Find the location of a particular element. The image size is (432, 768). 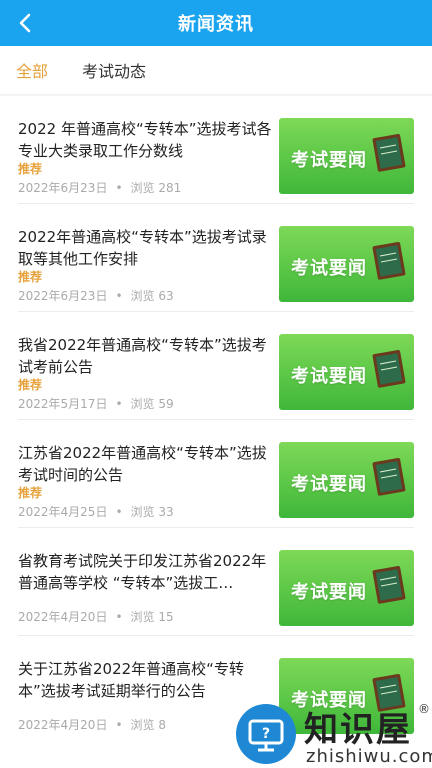

tab-exam-news: 考试动态 is located at coordinates (114, 70).